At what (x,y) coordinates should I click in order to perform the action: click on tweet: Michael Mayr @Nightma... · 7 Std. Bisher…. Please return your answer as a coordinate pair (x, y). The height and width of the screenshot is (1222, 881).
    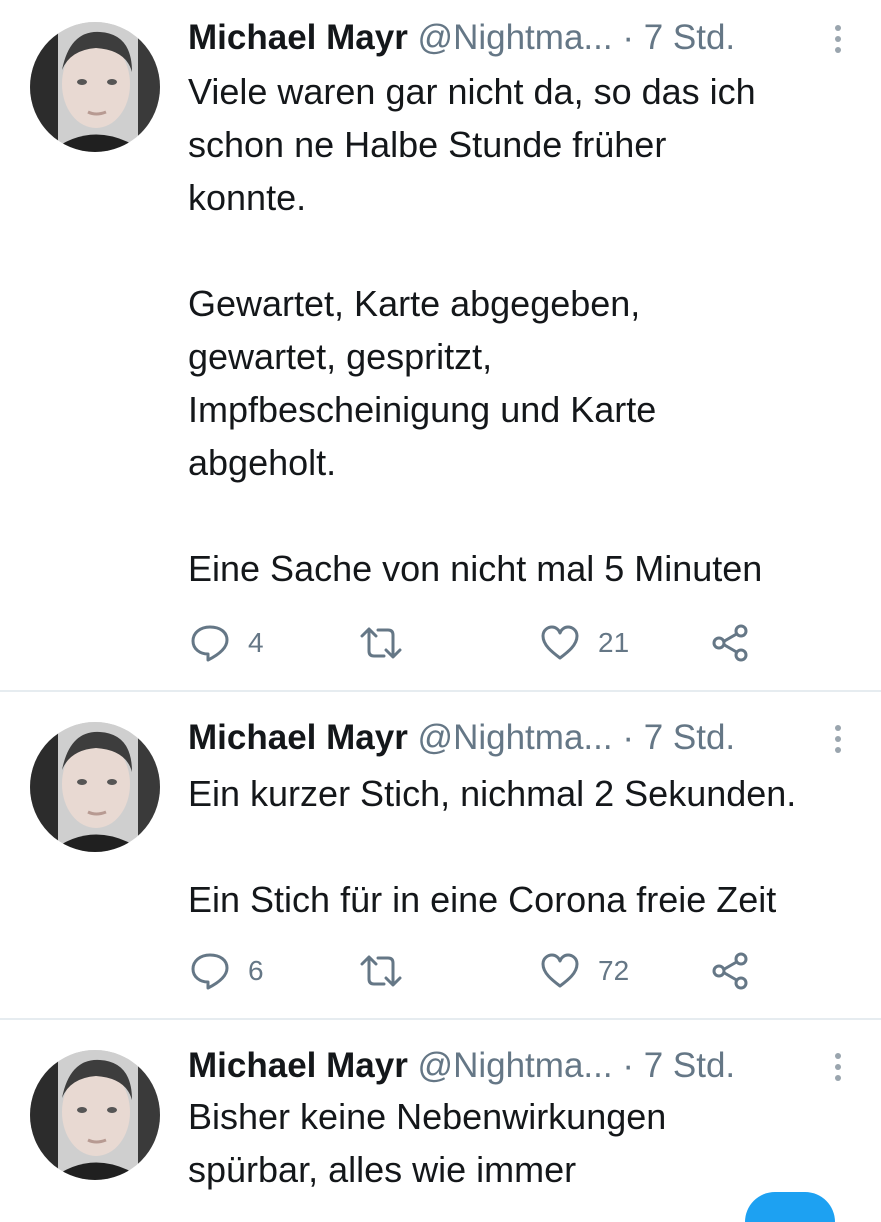
    Looking at the image, I should click on (440, 1110).